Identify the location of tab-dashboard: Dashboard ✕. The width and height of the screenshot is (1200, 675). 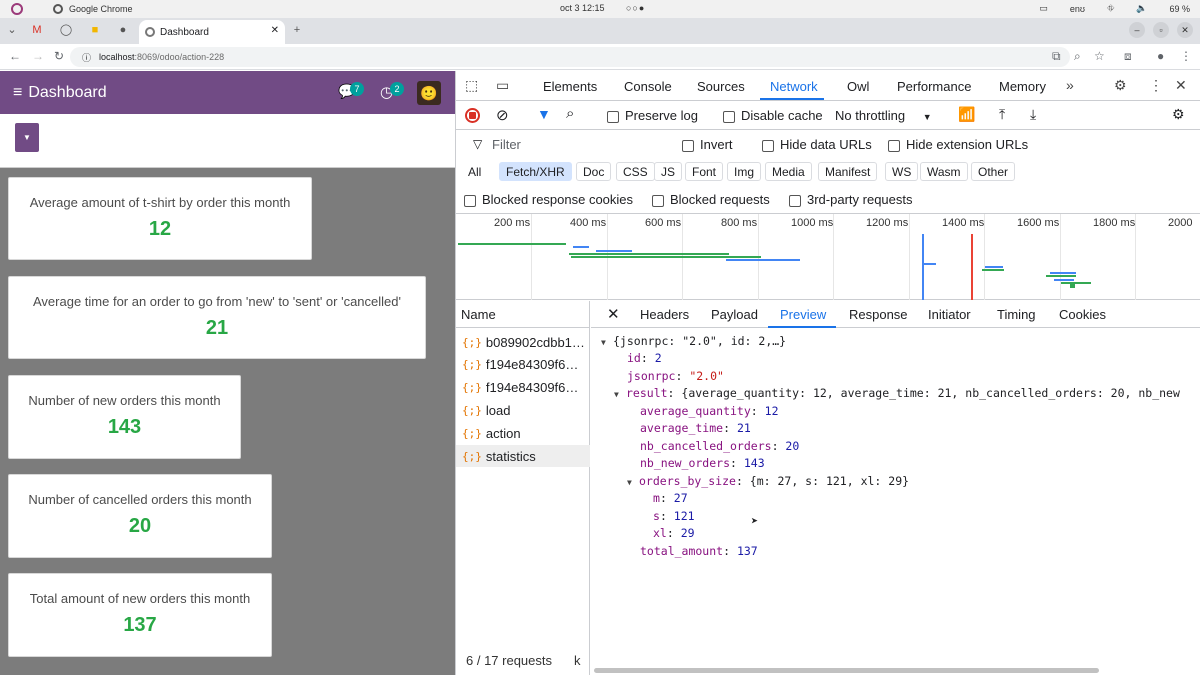
(212, 32).